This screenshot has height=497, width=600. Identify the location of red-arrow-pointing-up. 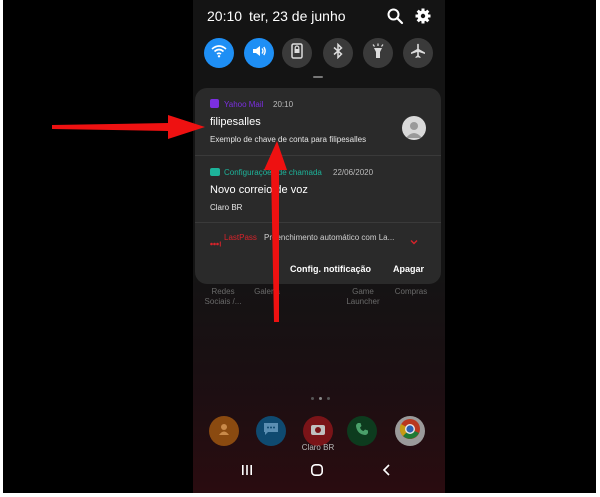
(275, 231).